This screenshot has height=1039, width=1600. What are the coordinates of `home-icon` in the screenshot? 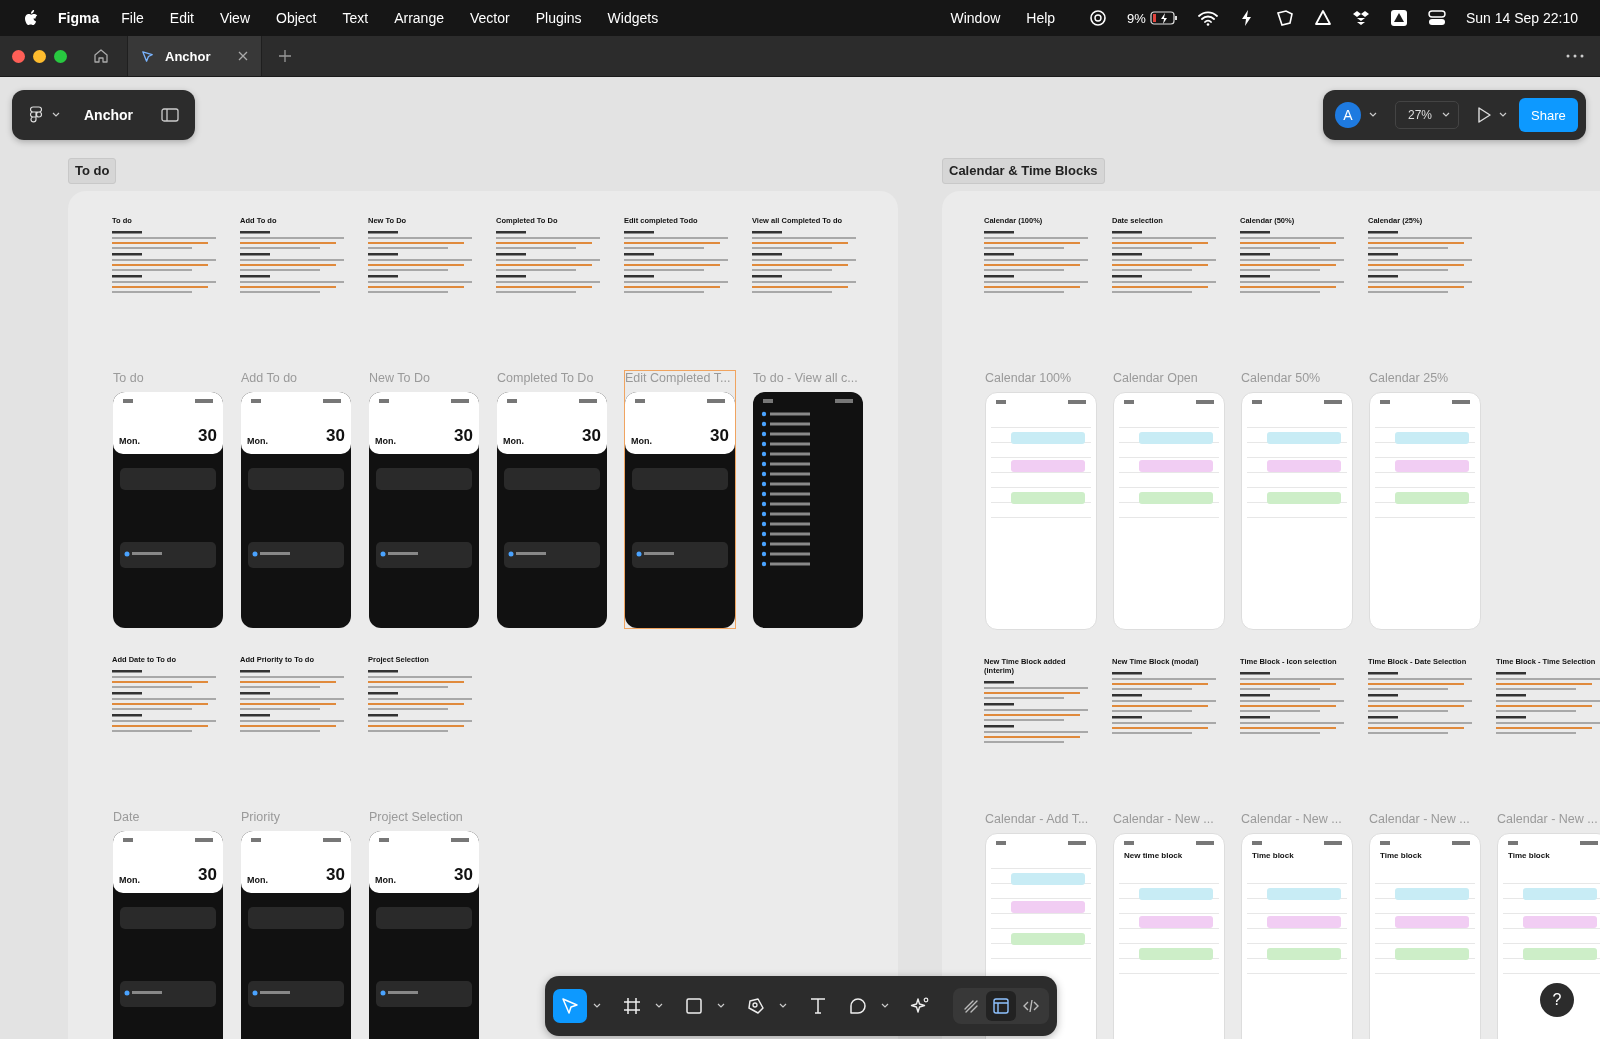 It's located at (101, 56).